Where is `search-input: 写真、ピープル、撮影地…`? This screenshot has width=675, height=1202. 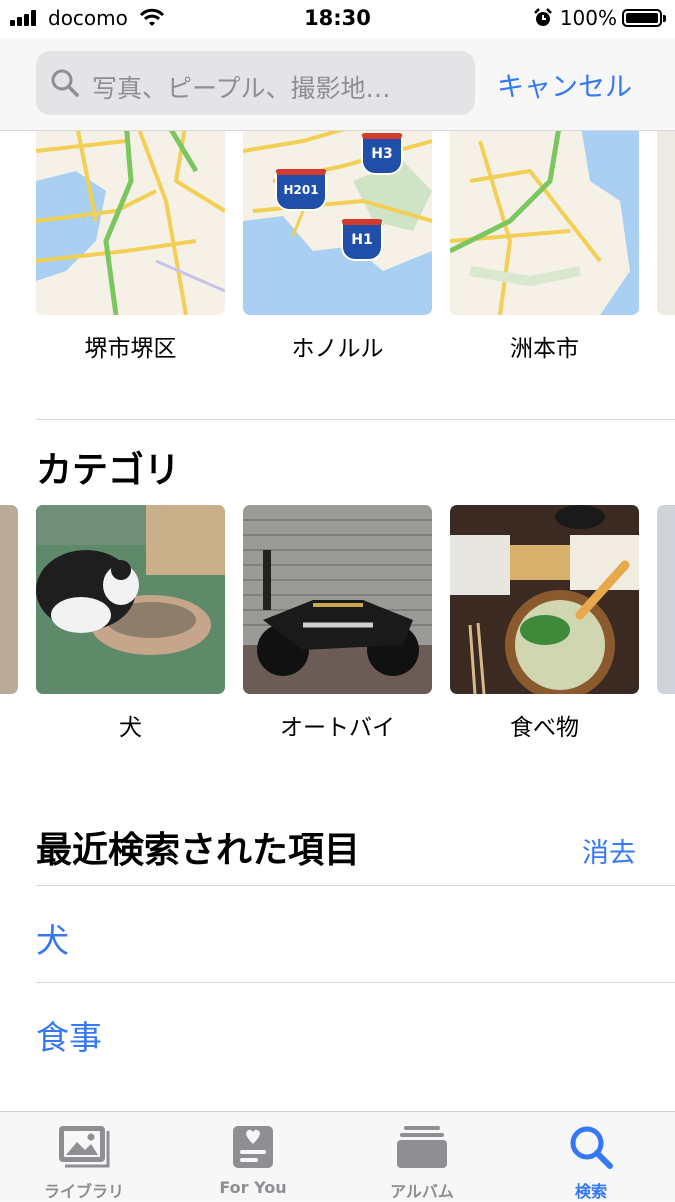
search-input: 写真、ピープル、撮影地… is located at coordinates (255, 83).